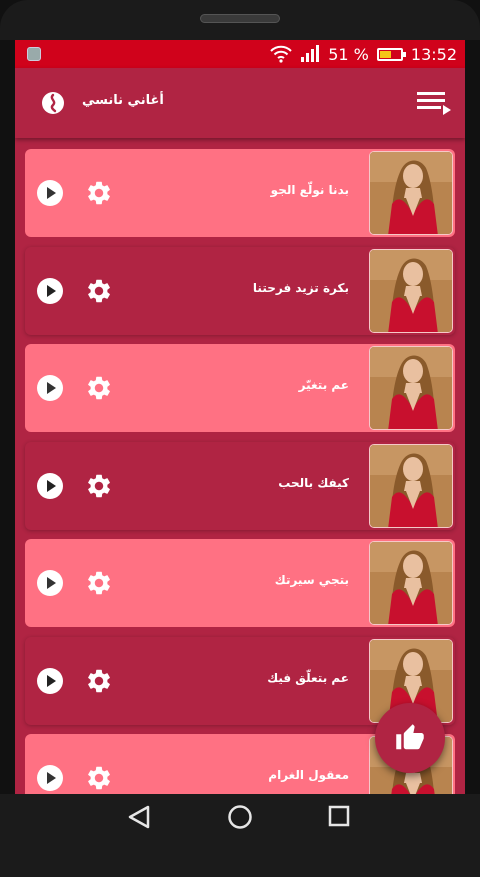 This screenshot has height=877, width=480. What do you see at coordinates (53, 103) in the screenshot?
I see `app-logo-icon` at bounding box center [53, 103].